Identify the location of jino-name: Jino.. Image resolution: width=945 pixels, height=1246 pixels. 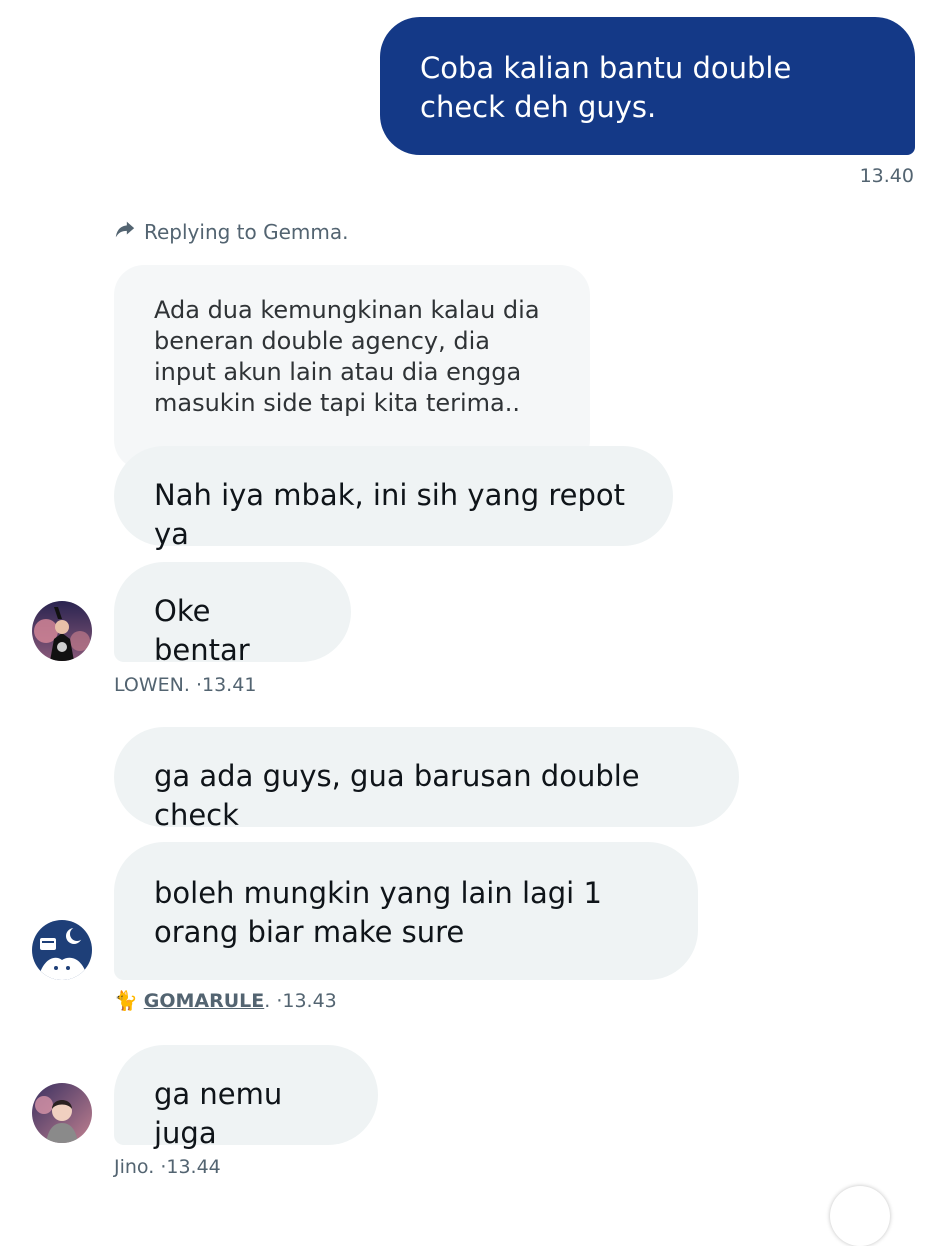
(134, 1167).